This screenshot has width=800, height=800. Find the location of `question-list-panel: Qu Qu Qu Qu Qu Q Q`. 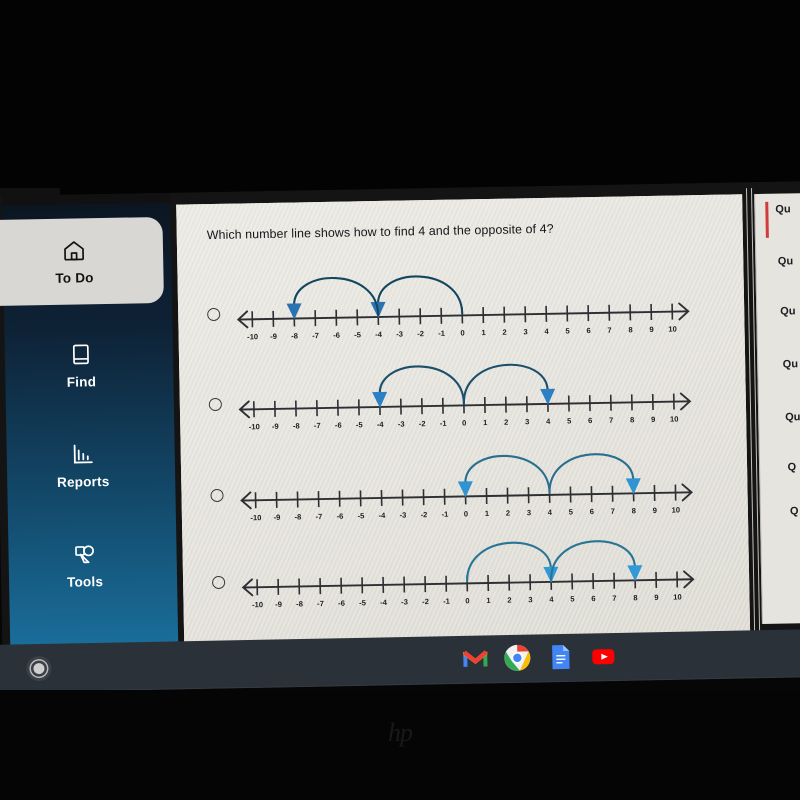

question-list-panel: Qu Qu Qu Qu Qu Q Q is located at coordinates (777, 408).